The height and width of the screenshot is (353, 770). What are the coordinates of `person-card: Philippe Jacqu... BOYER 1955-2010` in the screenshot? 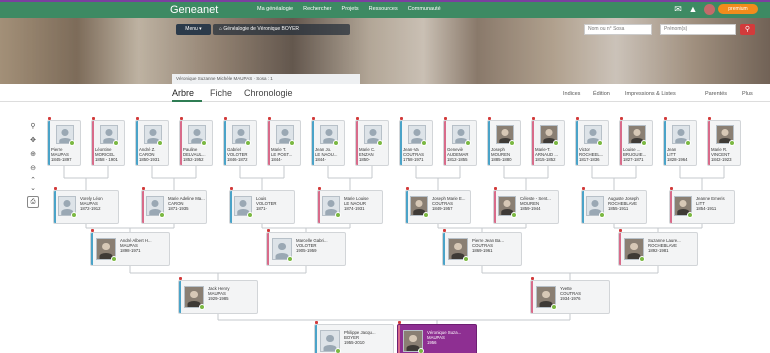 It's located at (354, 338).